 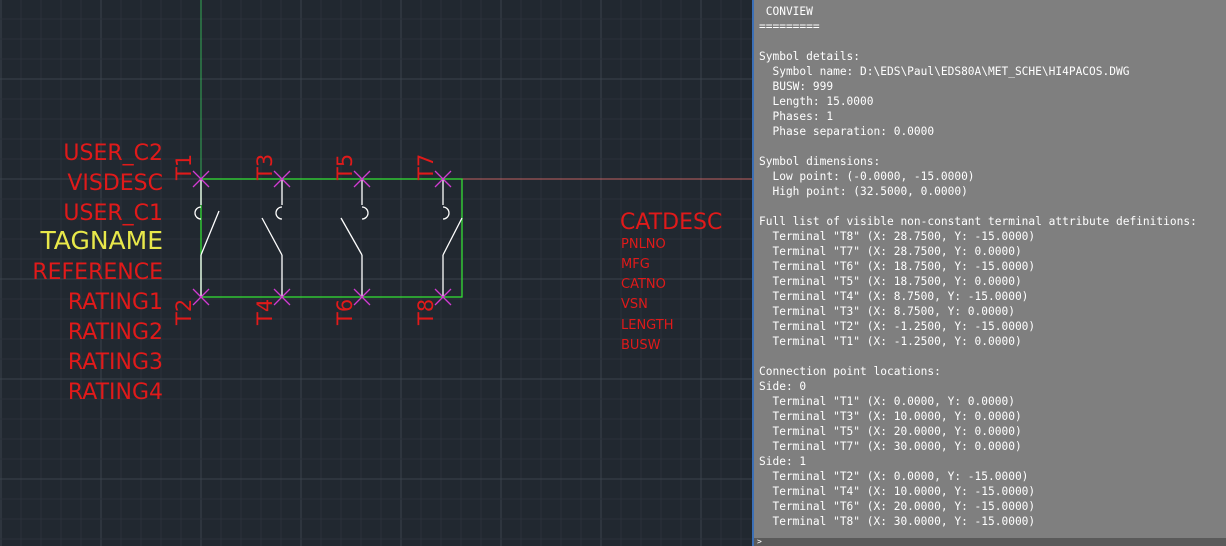 What do you see at coordinates (796, 86) in the screenshot?
I see `command-output-line: BUSW: 999` at bounding box center [796, 86].